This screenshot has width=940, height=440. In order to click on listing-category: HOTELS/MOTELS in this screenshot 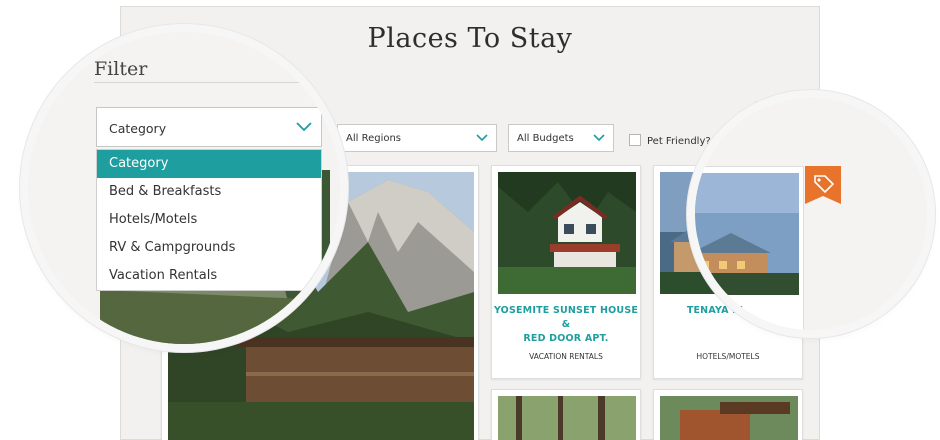, I will do `click(728, 356)`.